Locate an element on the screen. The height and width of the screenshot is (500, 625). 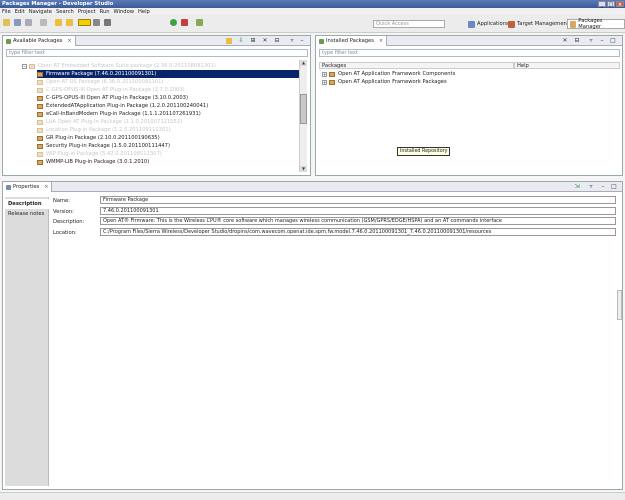
menu-search: Search is located at coordinates (65, 12).